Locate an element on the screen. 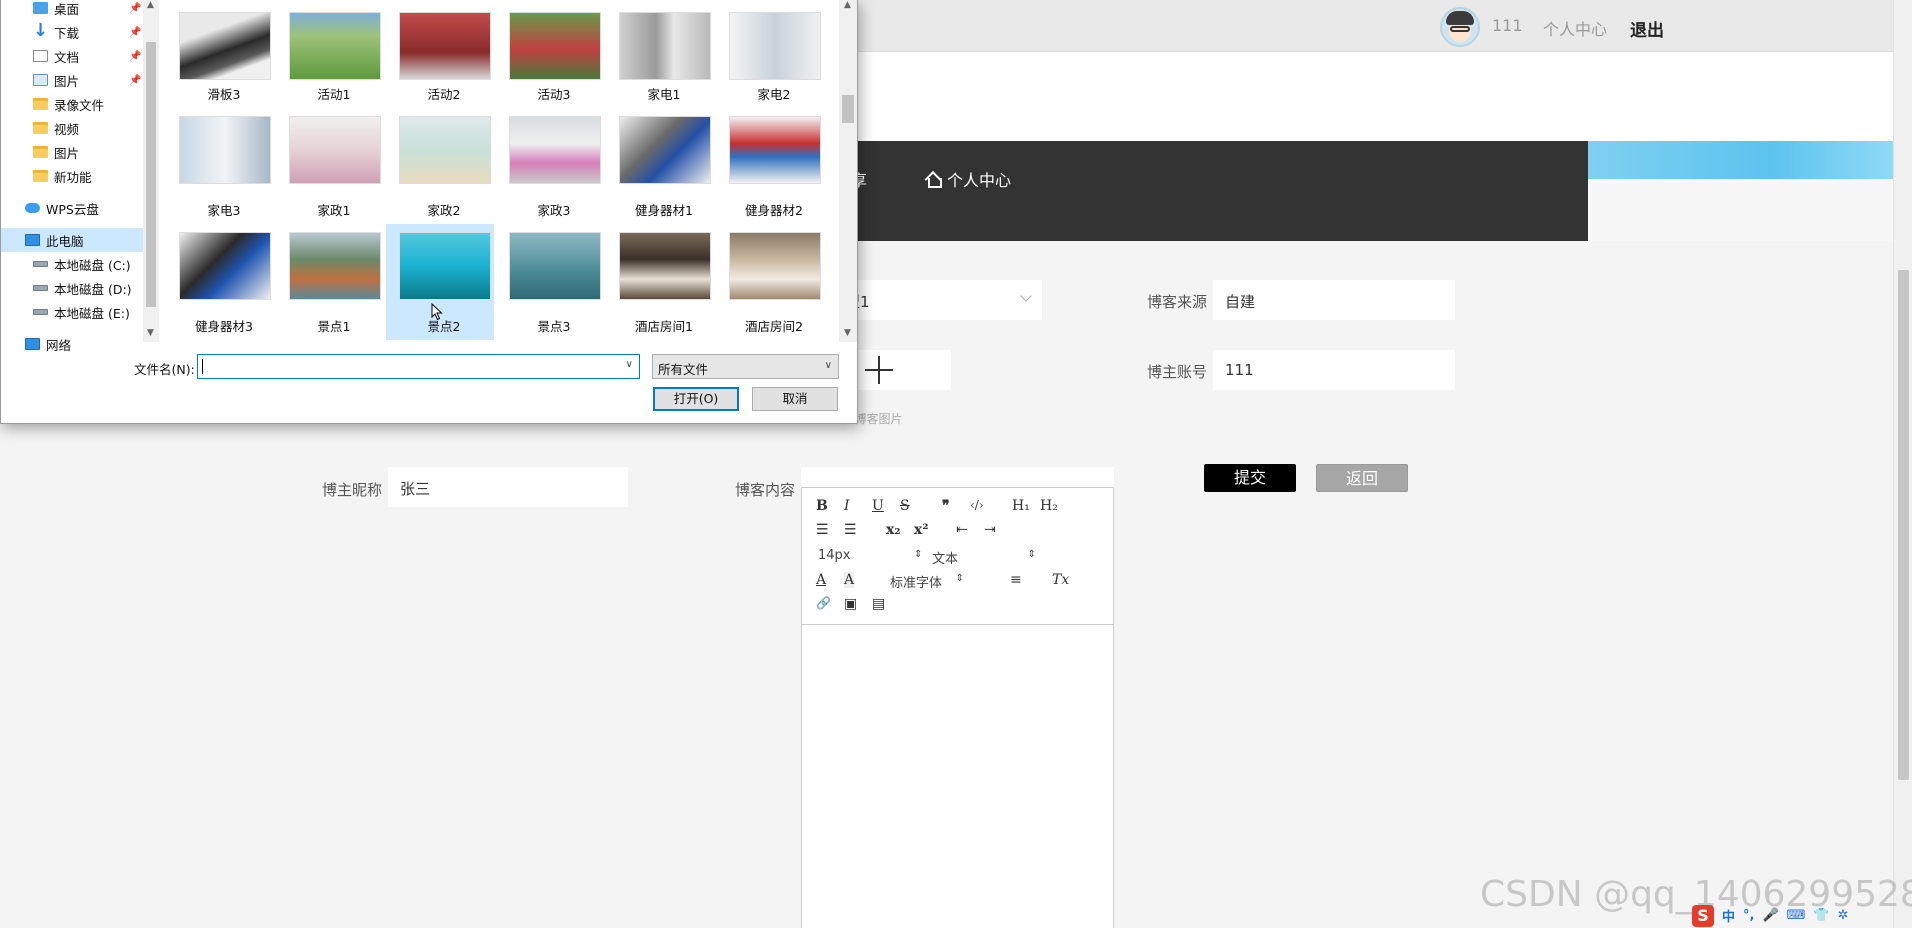 The image size is (1912, 928). user-avatar is located at coordinates (1460, 27).